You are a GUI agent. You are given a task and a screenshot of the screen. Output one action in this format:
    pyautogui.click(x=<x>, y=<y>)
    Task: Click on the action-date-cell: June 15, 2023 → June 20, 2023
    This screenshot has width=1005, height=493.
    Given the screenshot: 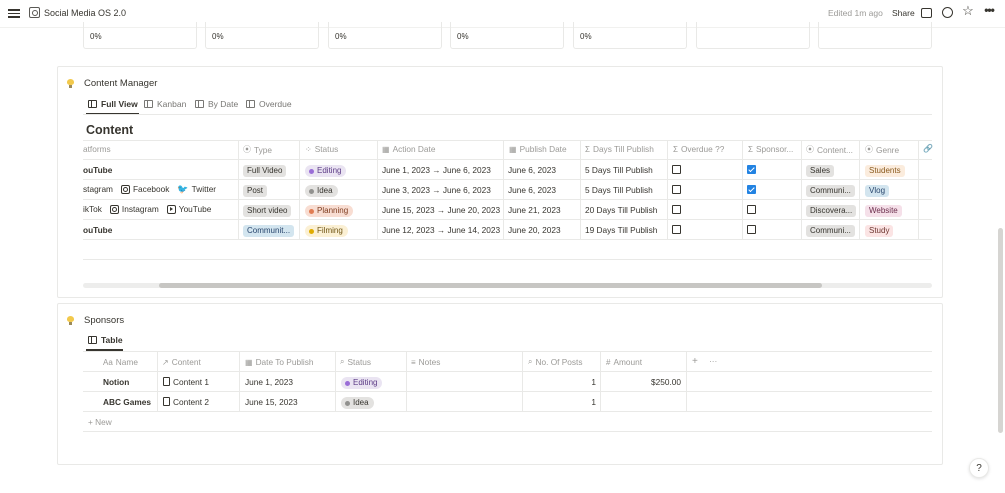 What is the action you would take?
    pyautogui.click(x=441, y=210)
    